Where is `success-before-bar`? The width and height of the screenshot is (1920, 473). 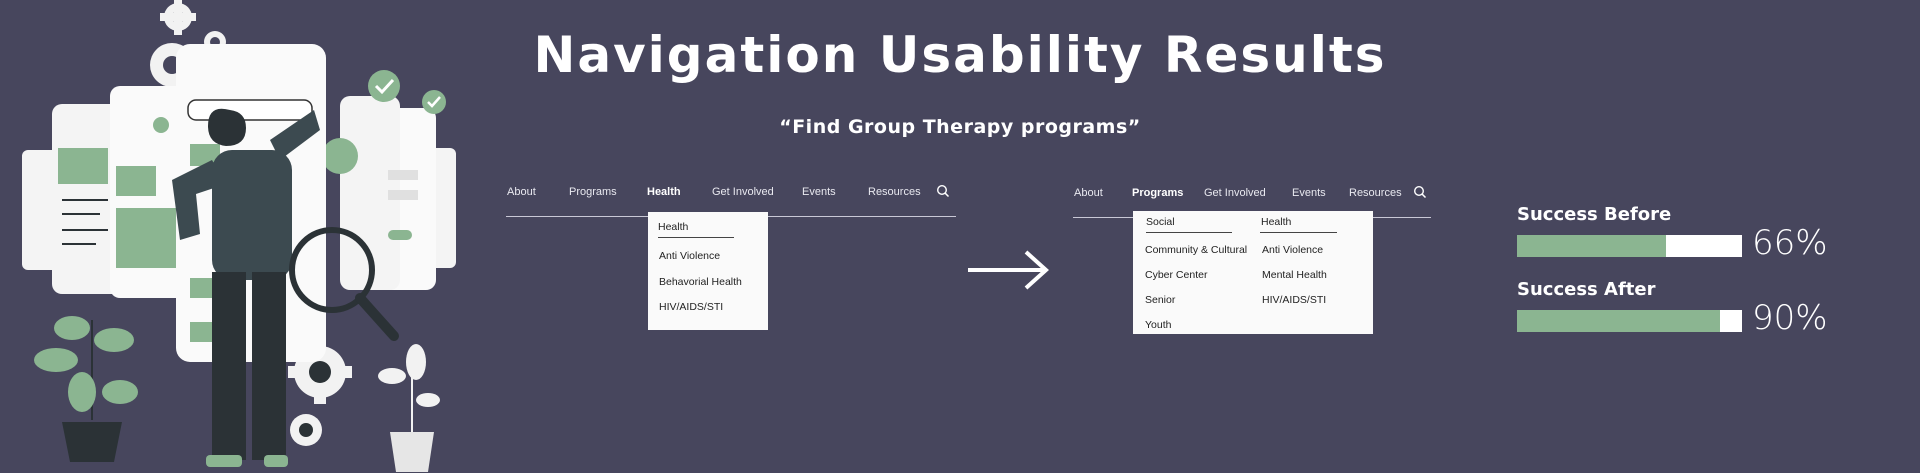 success-before-bar is located at coordinates (1629, 246).